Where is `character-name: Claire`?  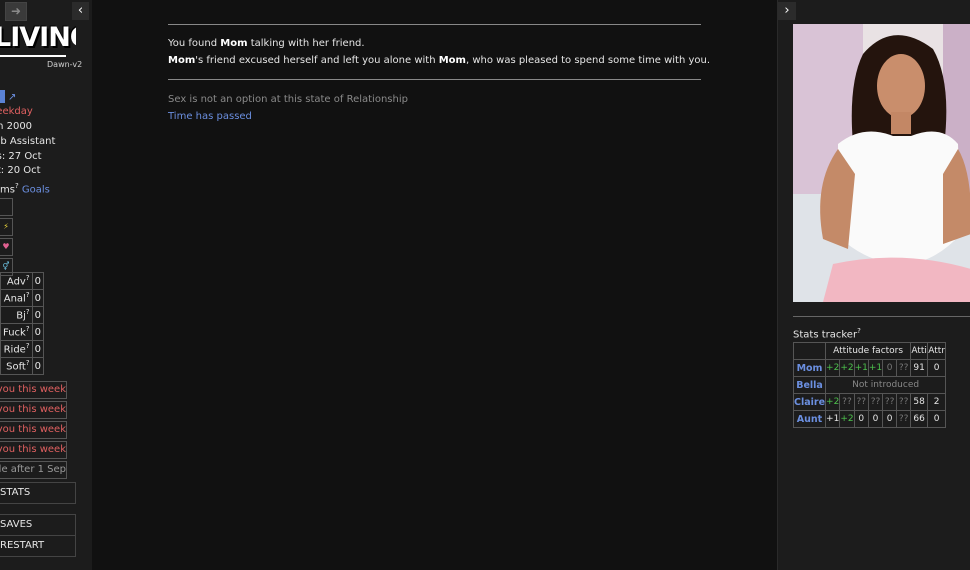 character-name: Claire is located at coordinates (809, 402).